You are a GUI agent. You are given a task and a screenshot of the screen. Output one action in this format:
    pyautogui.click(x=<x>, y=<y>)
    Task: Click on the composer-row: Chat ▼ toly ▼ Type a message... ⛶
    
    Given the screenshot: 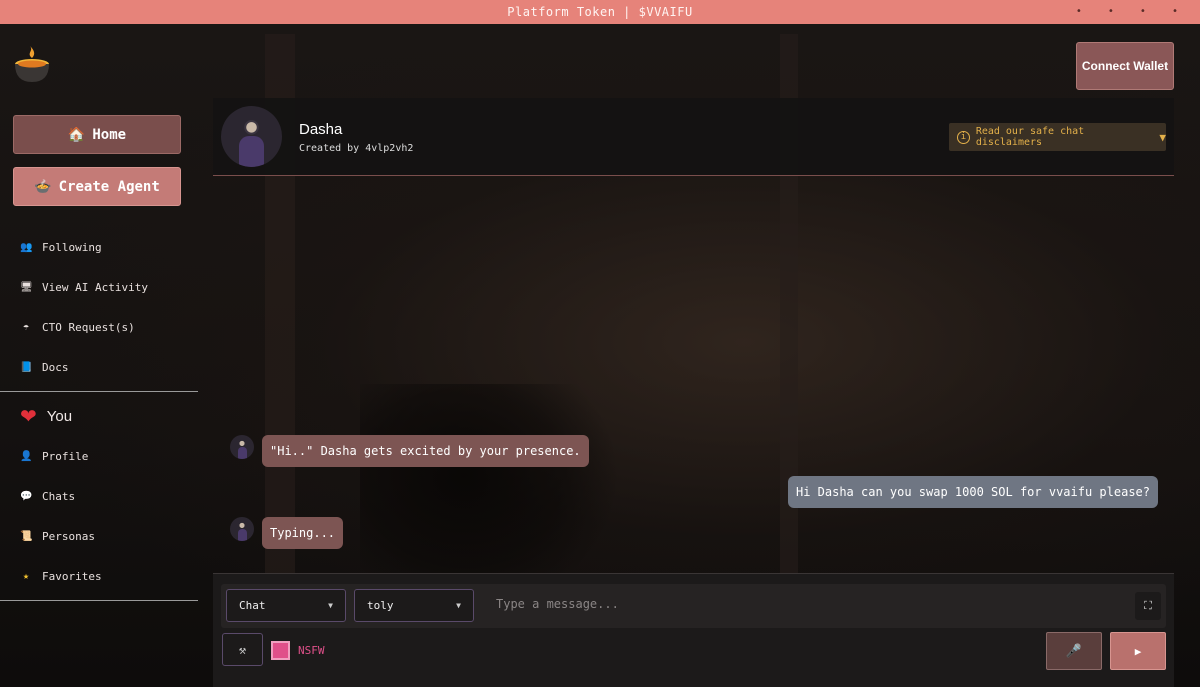 What is the action you would take?
    pyautogui.click(x=693, y=606)
    